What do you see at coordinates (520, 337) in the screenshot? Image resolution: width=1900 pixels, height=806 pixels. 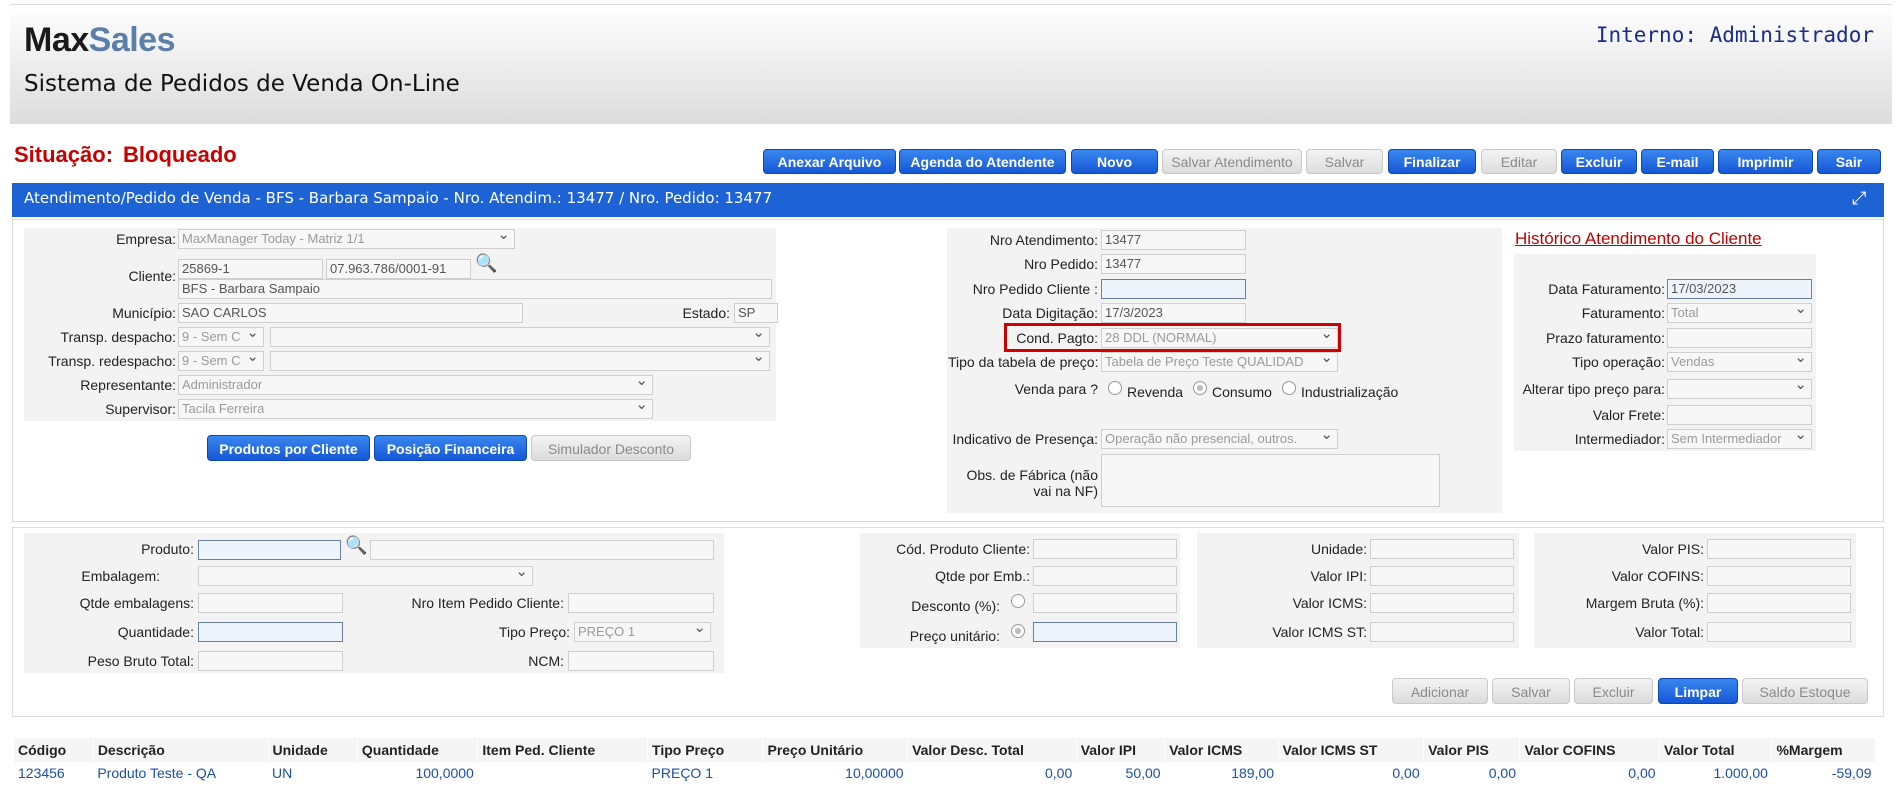 I see `transp-despacho-desc` at bounding box center [520, 337].